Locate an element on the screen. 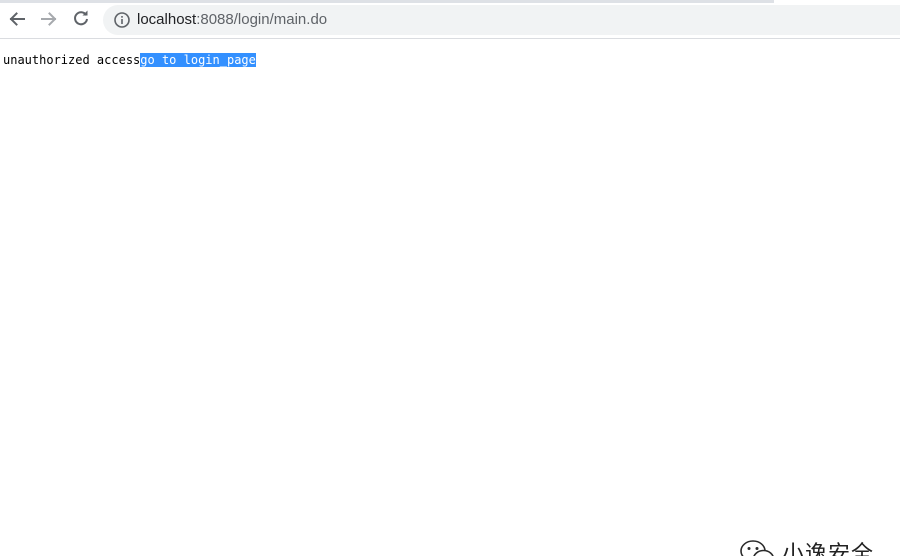  reload-button is located at coordinates (81, 19).